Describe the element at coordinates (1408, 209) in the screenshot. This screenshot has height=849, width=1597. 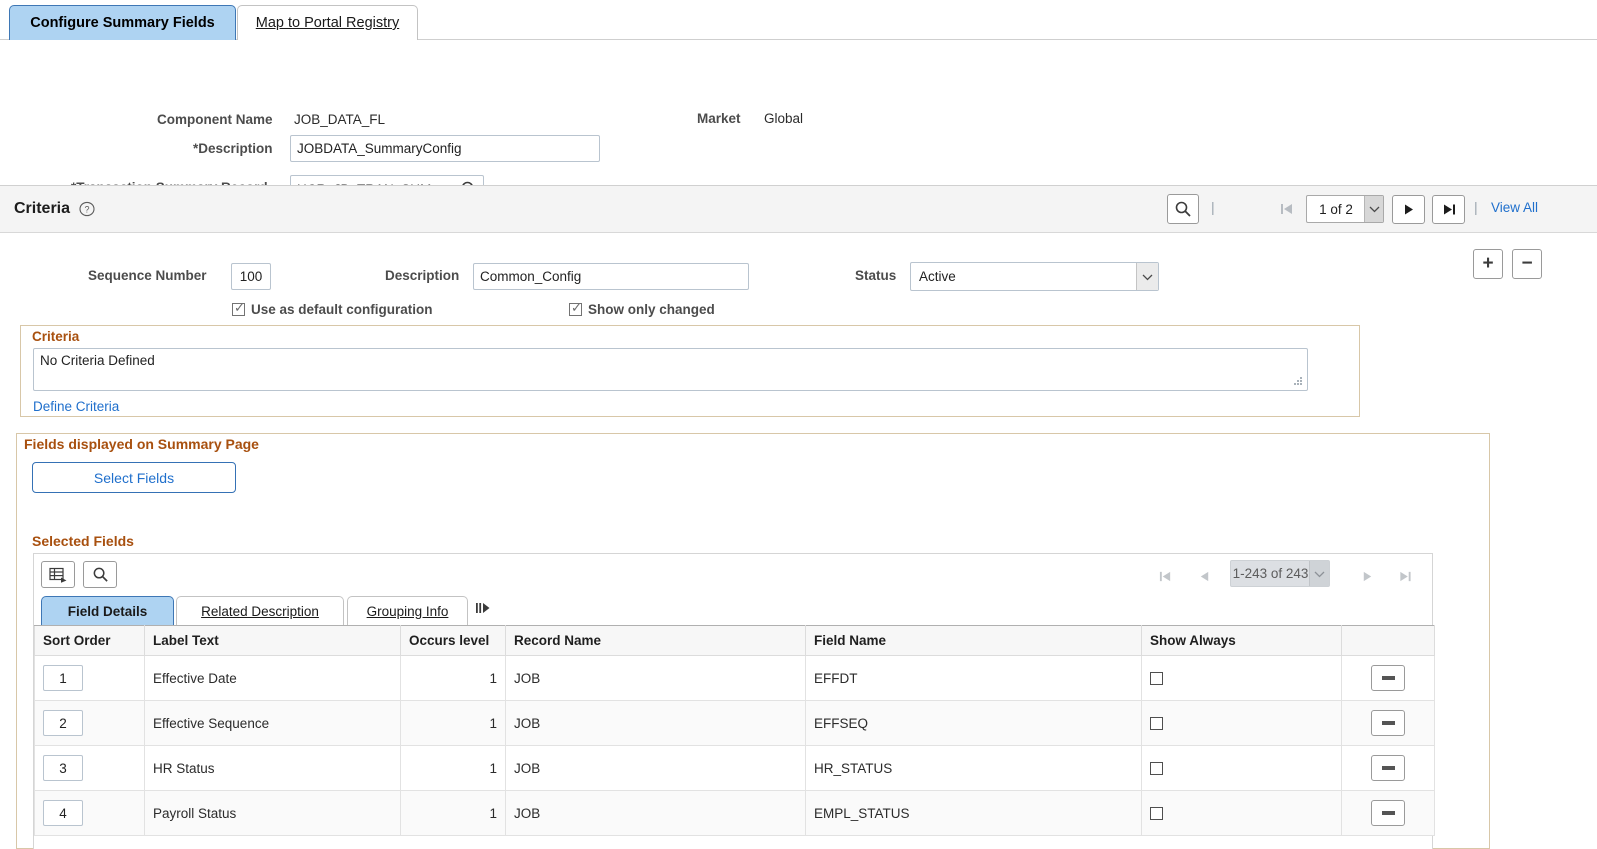
I see `criteria-next-page-button` at that location.